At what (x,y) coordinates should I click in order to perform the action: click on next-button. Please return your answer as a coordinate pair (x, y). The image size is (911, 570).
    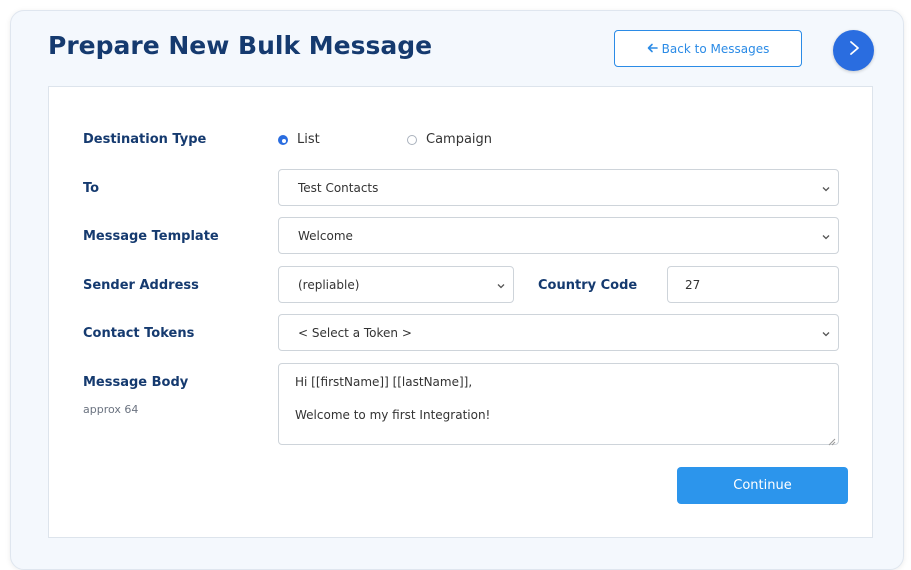
    Looking at the image, I should click on (853, 50).